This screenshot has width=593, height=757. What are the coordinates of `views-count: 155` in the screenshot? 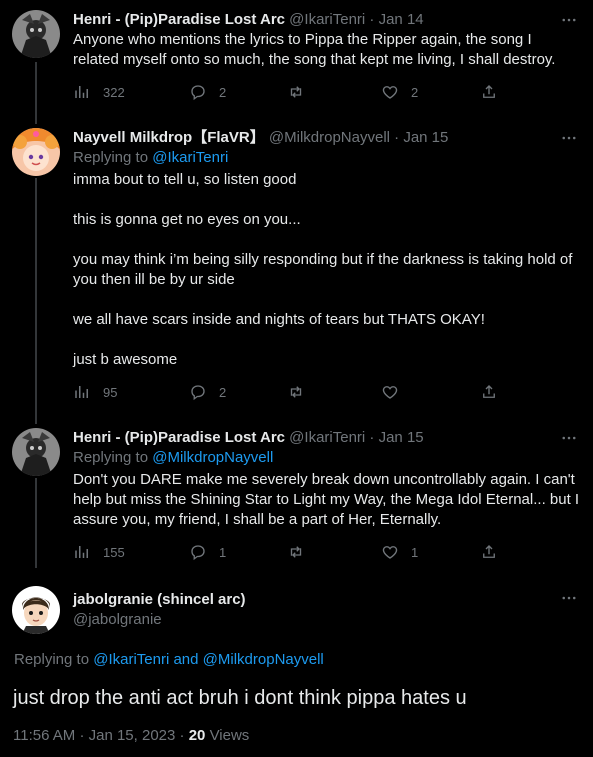 It's located at (114, 552).